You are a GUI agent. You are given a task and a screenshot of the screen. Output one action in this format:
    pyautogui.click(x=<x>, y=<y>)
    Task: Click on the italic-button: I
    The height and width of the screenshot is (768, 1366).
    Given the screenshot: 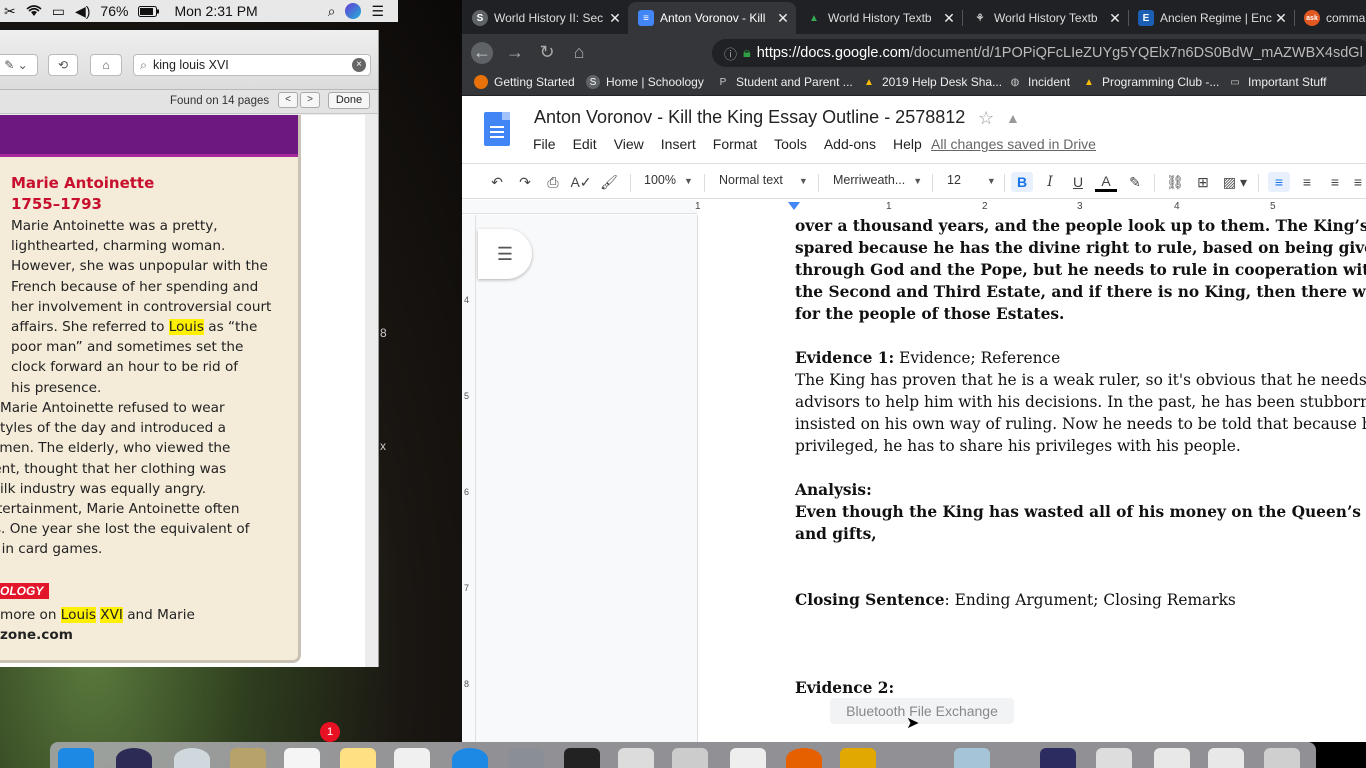 What is the action you would take?
    pyautogui.click(x=1050, y=182)
    